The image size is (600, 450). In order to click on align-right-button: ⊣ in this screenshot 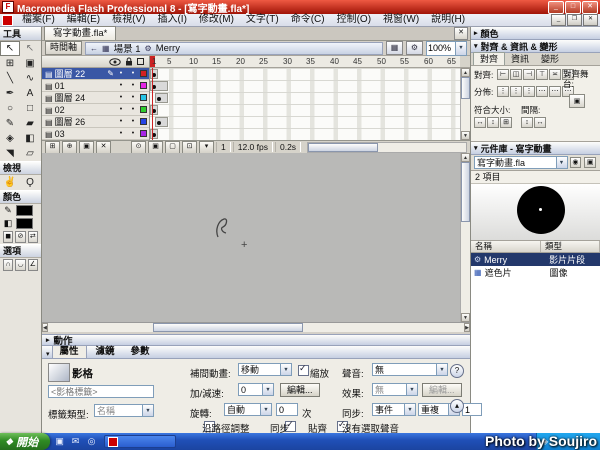, I will do `click(529, 74)`.